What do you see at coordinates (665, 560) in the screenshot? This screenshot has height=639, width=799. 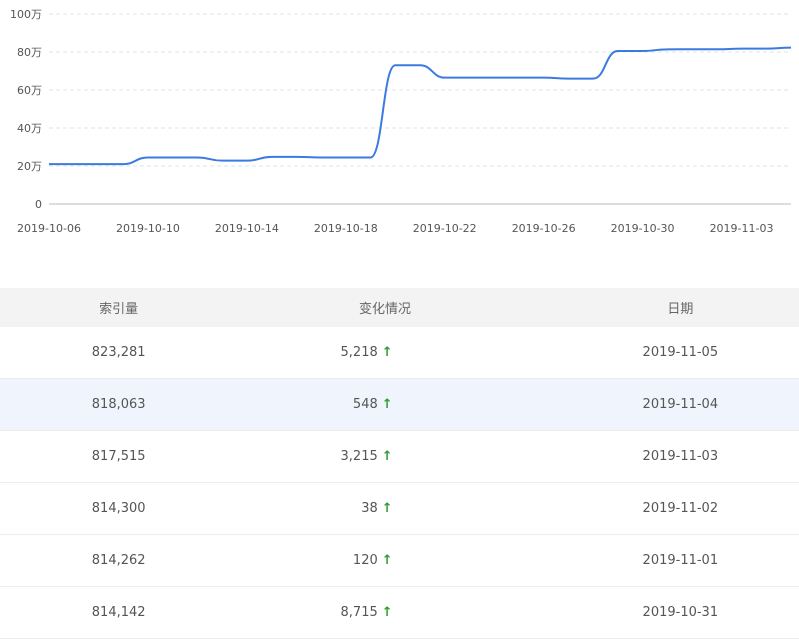 I see `cell-date: 2019-11-01` at bounding box center [665, 560].